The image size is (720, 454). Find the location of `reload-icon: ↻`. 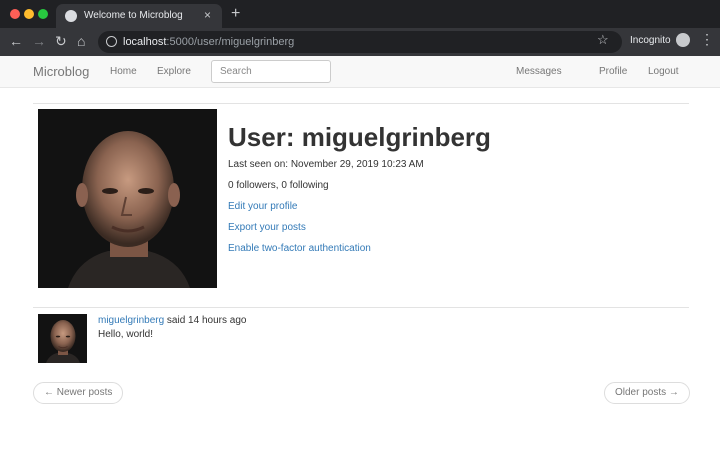

reload-icon: ↻ is located at coordinates (61, 41).